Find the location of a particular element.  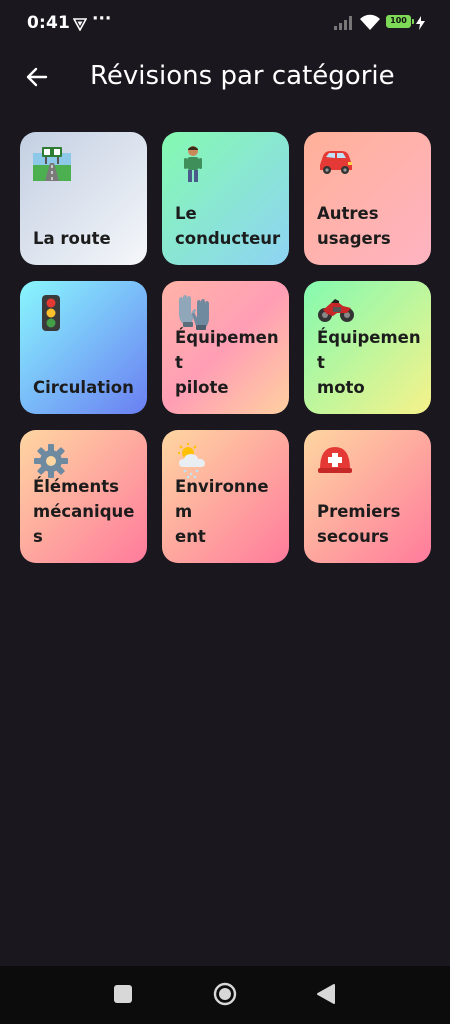

car-icon is located at coordinates (337, 165).